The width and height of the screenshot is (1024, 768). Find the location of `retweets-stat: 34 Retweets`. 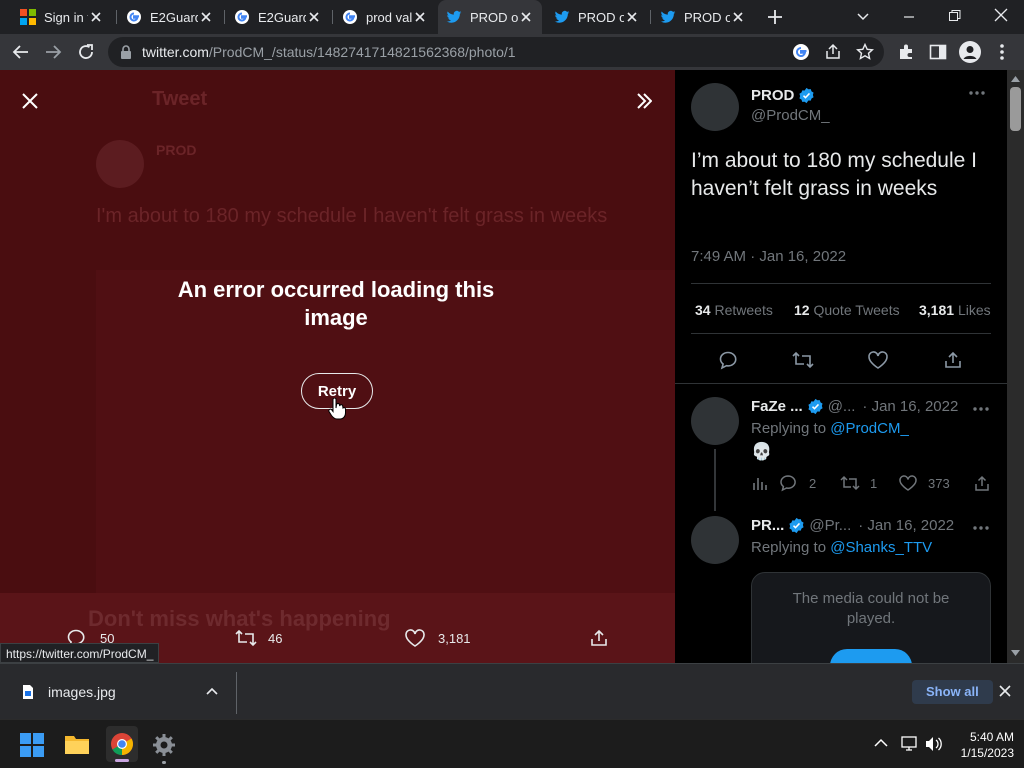

retweets-stat: 34 Retweets is located at coordinates (734, 310).